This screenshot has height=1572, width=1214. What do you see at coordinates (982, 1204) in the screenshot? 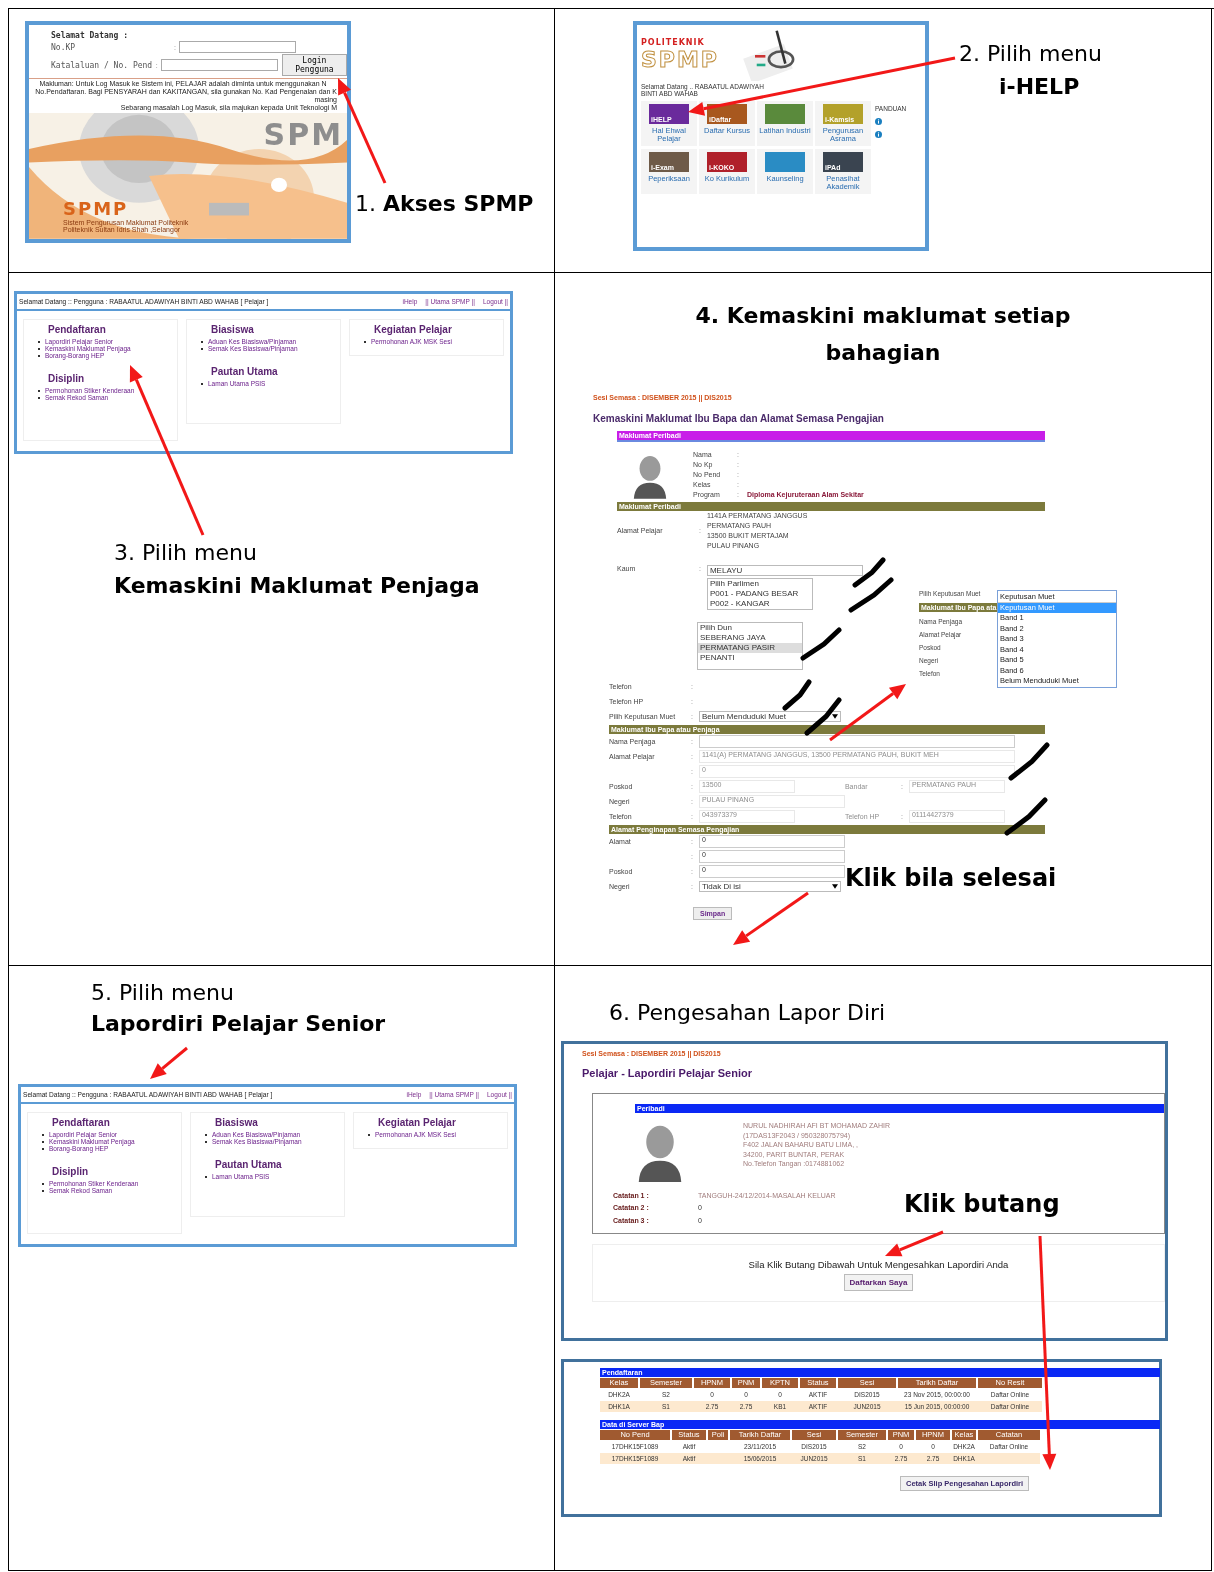
I see `annotation-text: Klik butang` at bounding box center [982, 1204].